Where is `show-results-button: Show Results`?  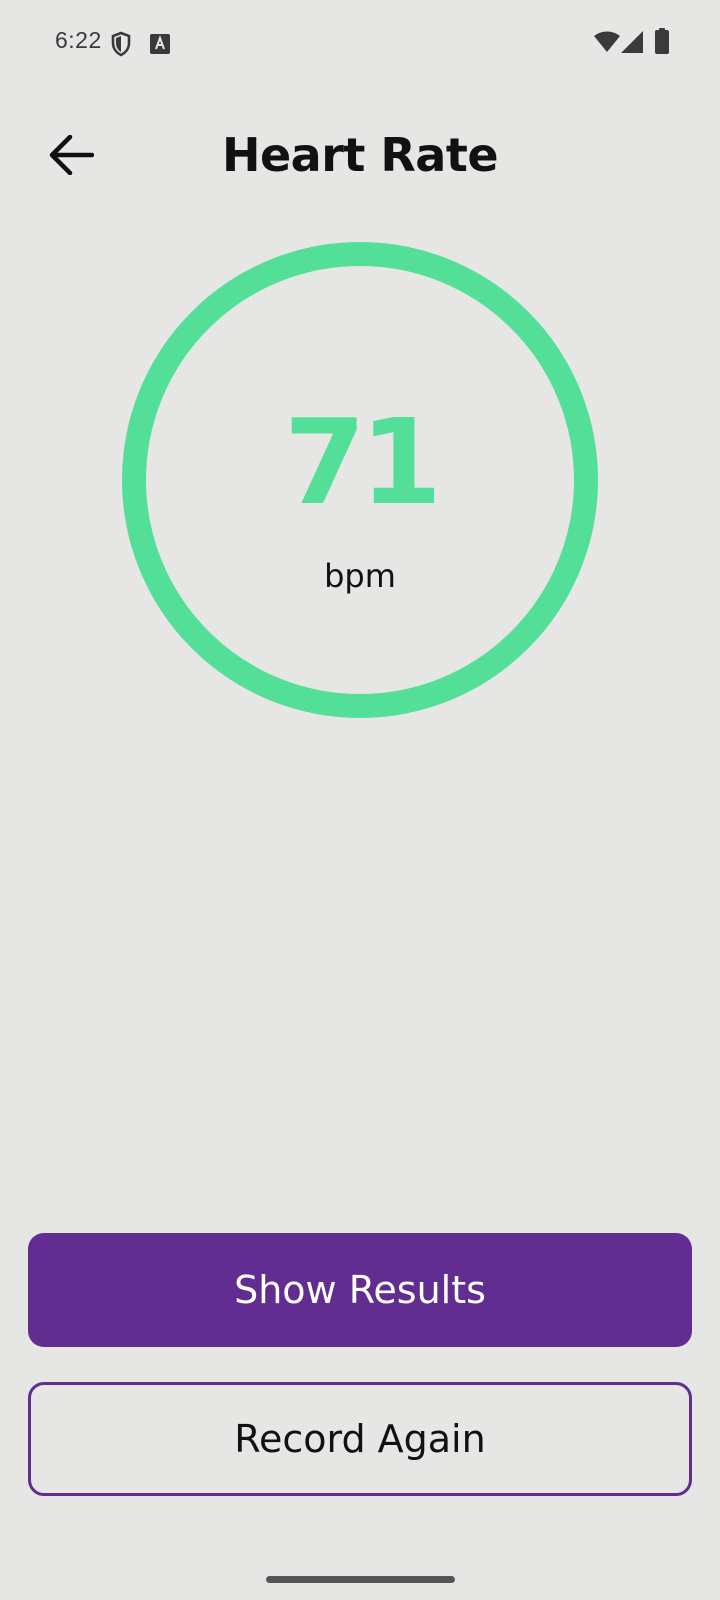 show-results-button: Show Results is located at coordinates (360, 1290).